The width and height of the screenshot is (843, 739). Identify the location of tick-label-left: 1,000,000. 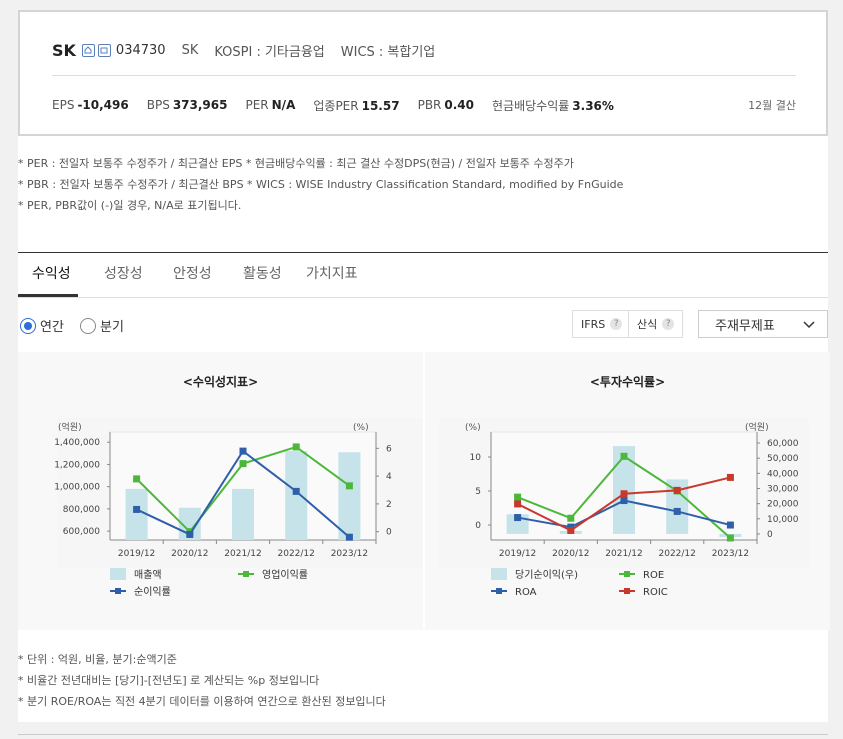
(77, 488).